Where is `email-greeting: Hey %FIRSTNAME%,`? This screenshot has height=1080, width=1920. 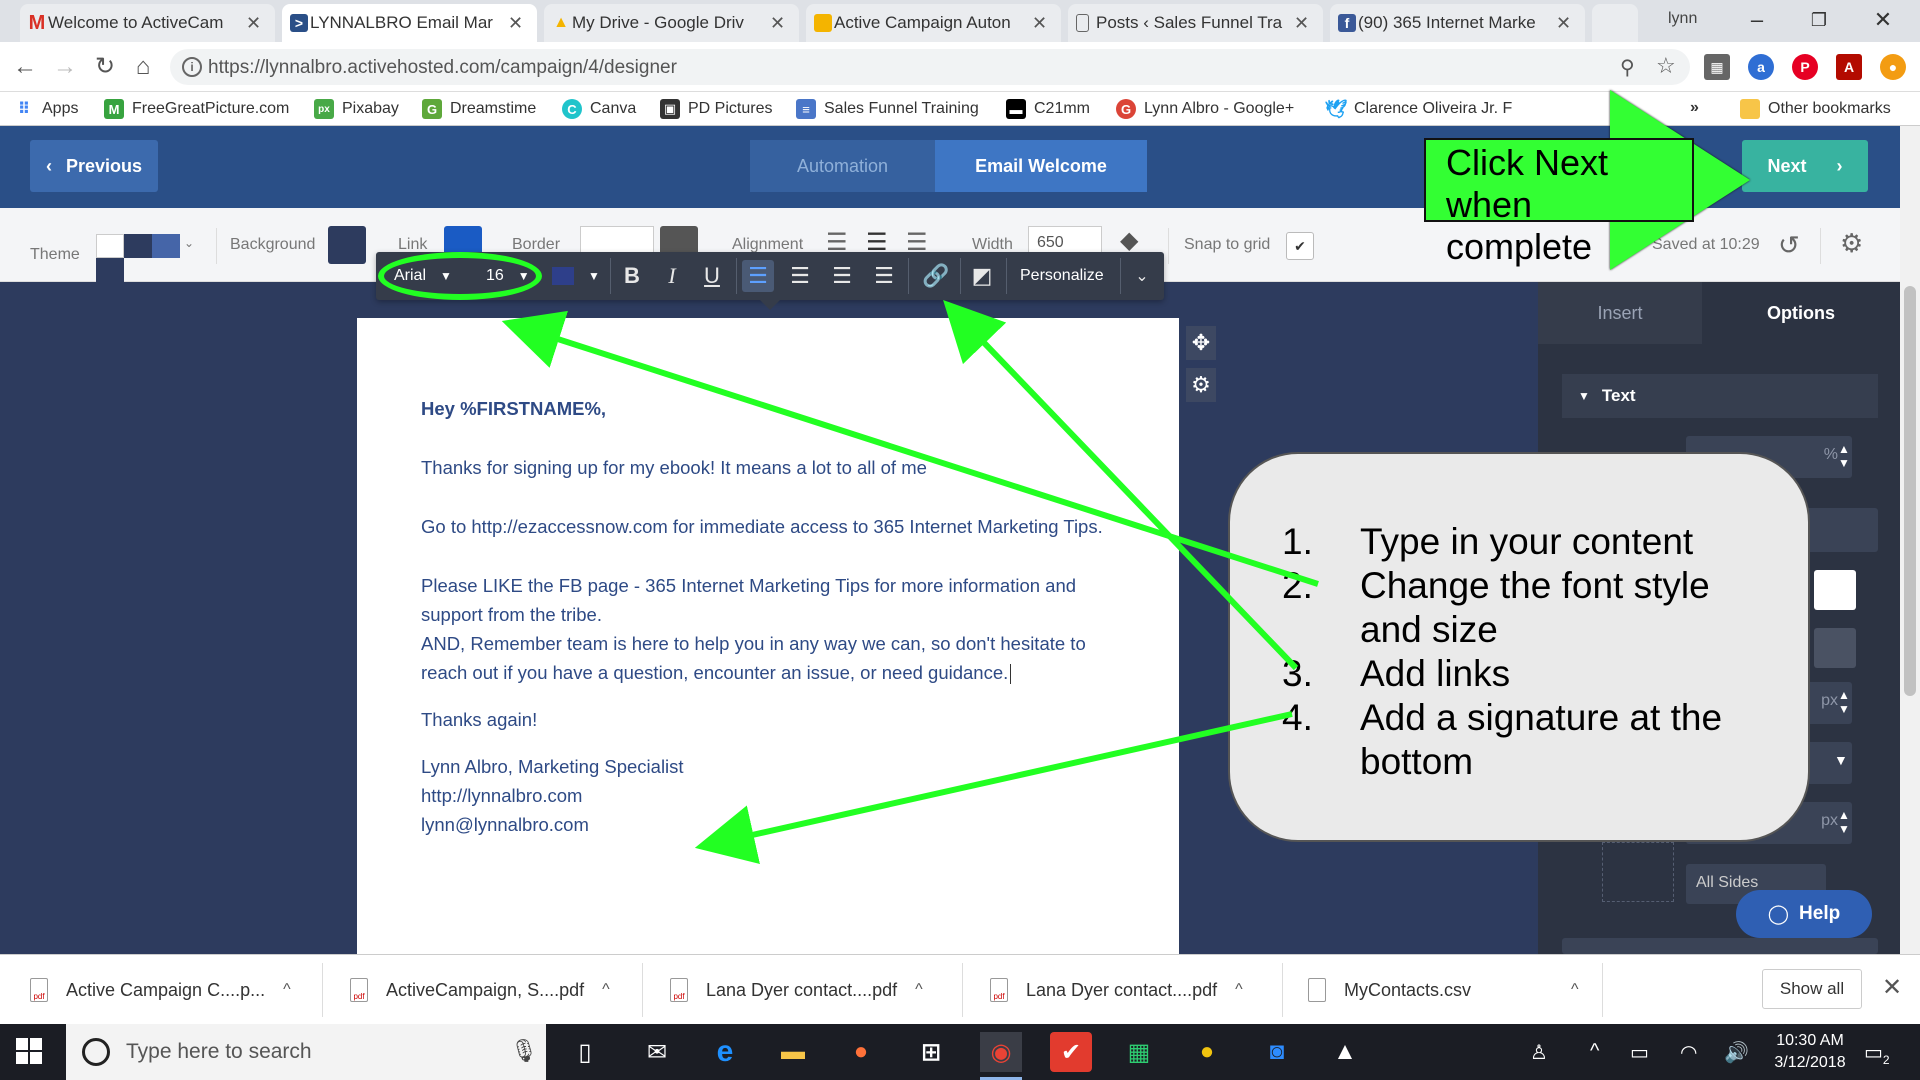 email-greeting: Hey %FIRSTNAME%, is located at coordinates (800, 408).